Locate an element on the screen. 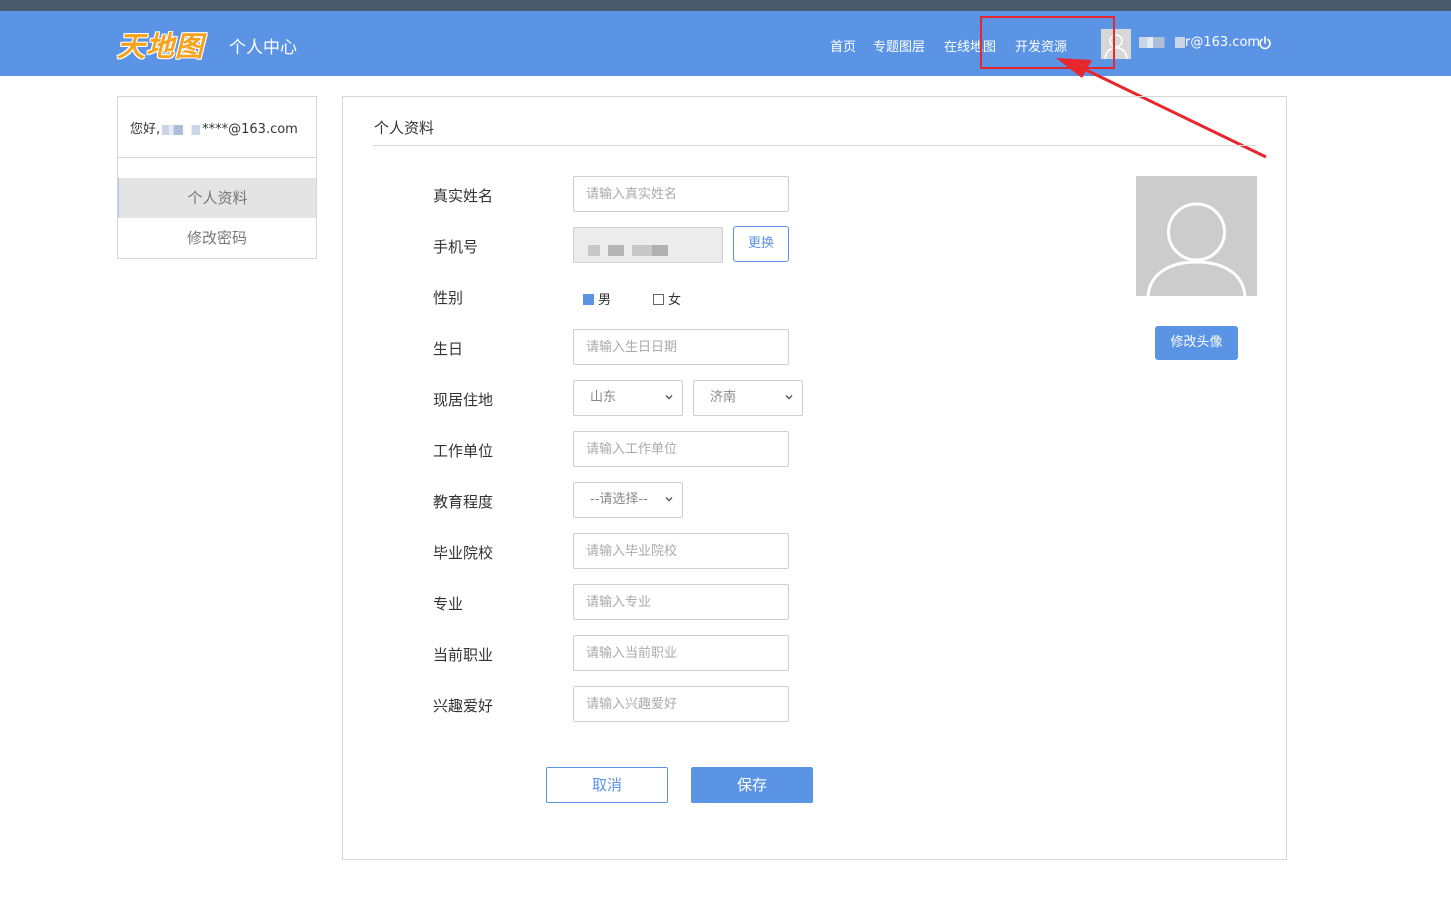 Image resolution: width=1451 pixels, height=920 pixels. nav-thematic-layers: 专题图层 is located at coordinates (899, 45).